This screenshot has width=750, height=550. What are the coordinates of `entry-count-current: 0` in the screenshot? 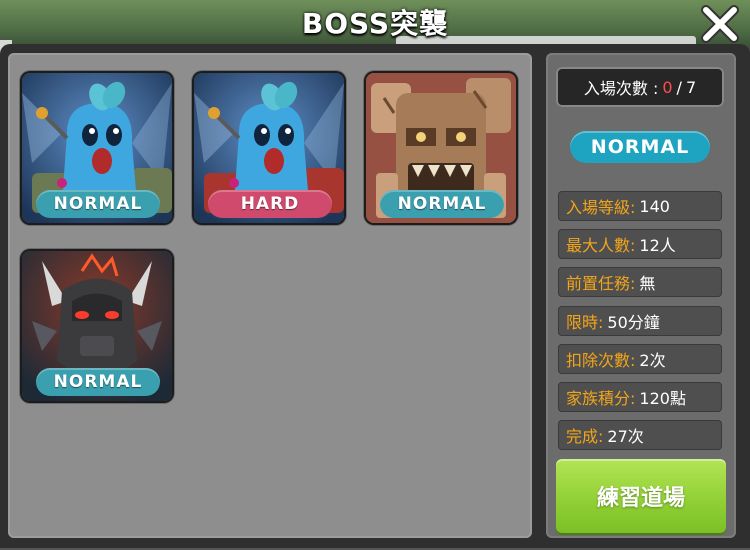 It's located at (667, 87).